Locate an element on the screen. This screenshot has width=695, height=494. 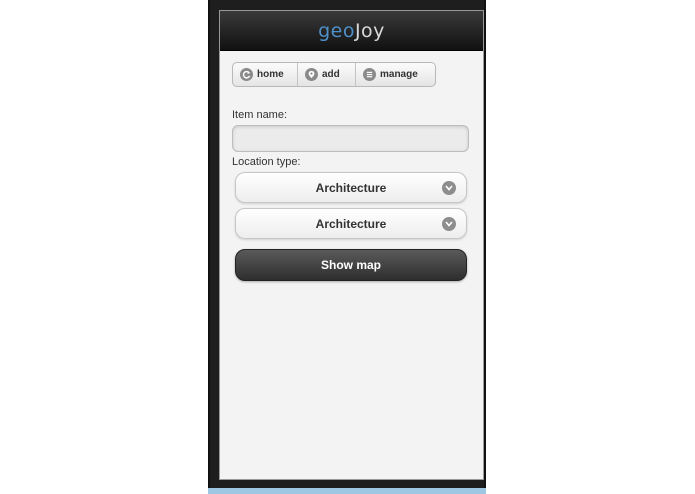
item-name-label: Item name: is located at coordinates (260, 115).